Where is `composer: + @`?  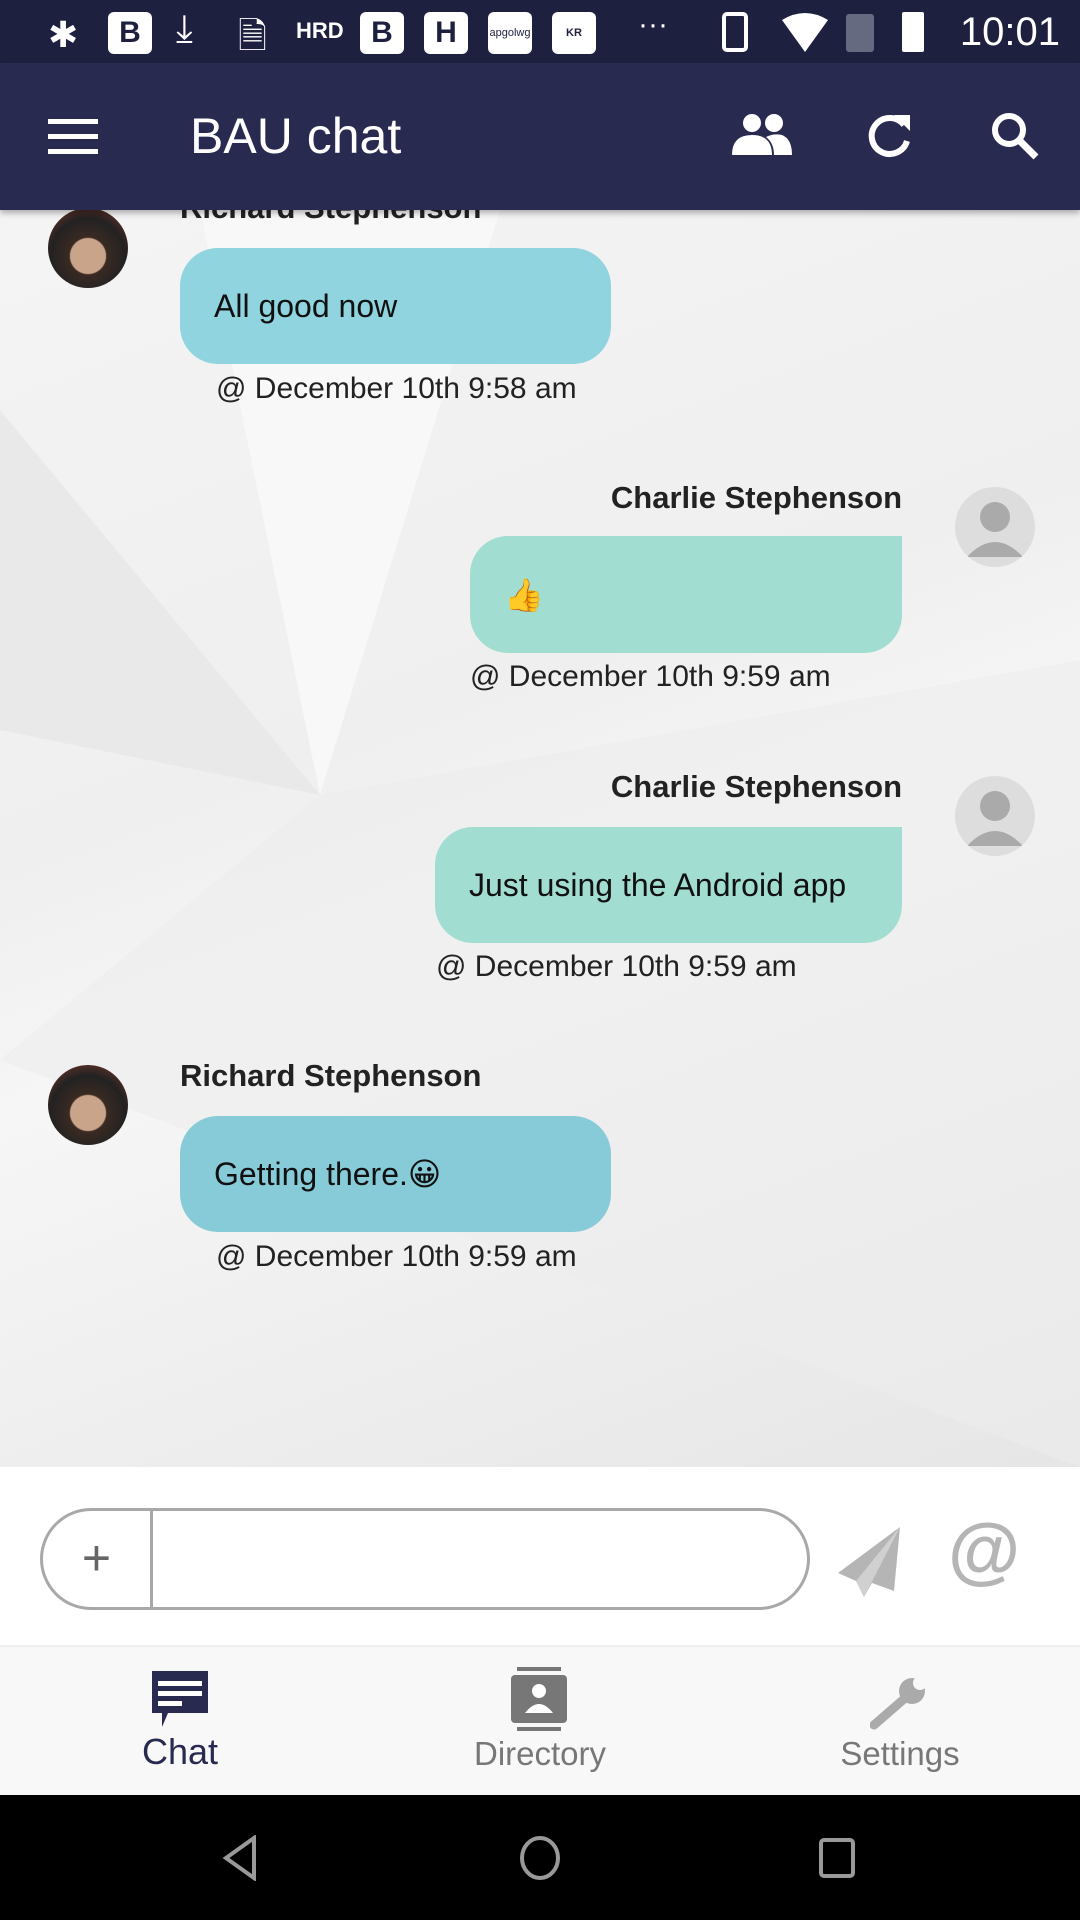
composer: + @ is located at coordinates (540, 1557).